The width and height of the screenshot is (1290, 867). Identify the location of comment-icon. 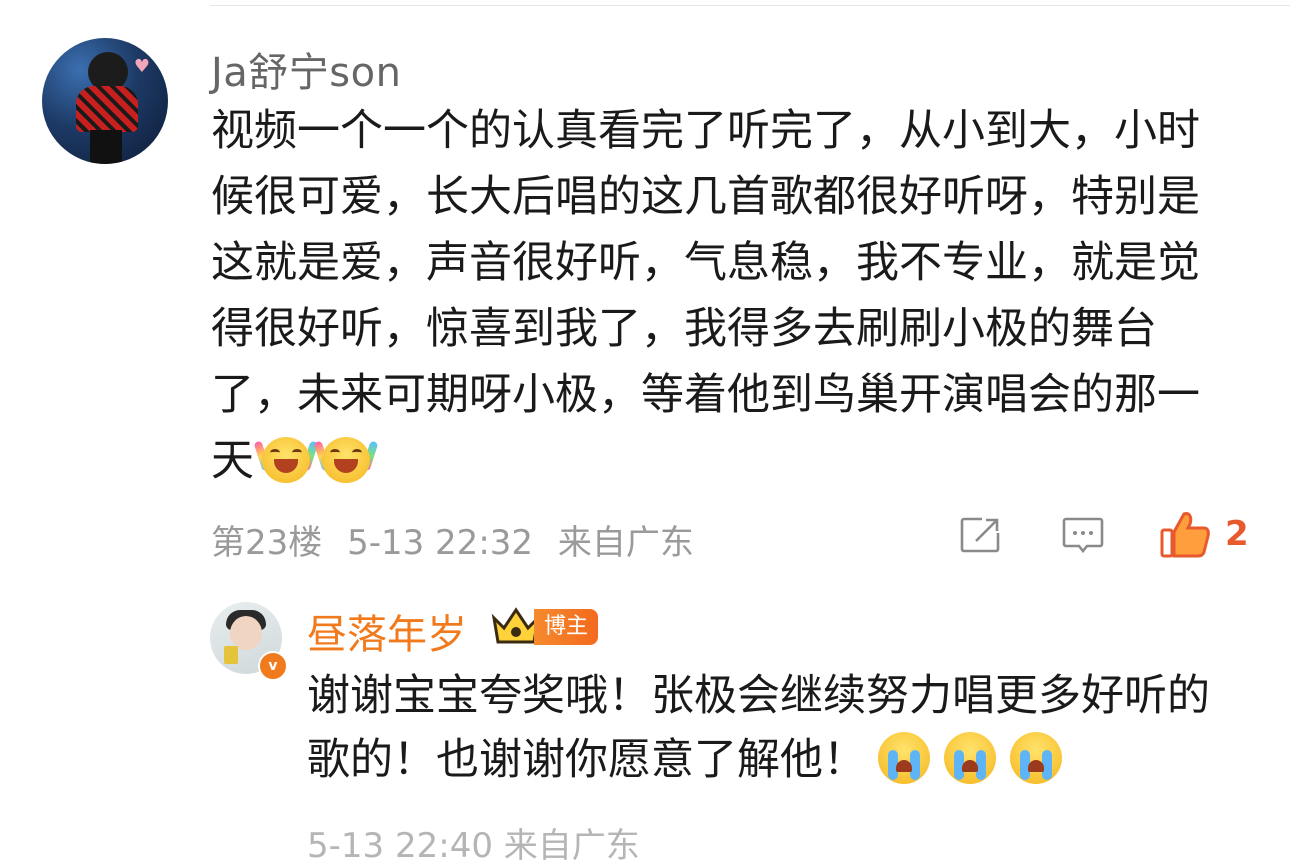
(1083, 536).